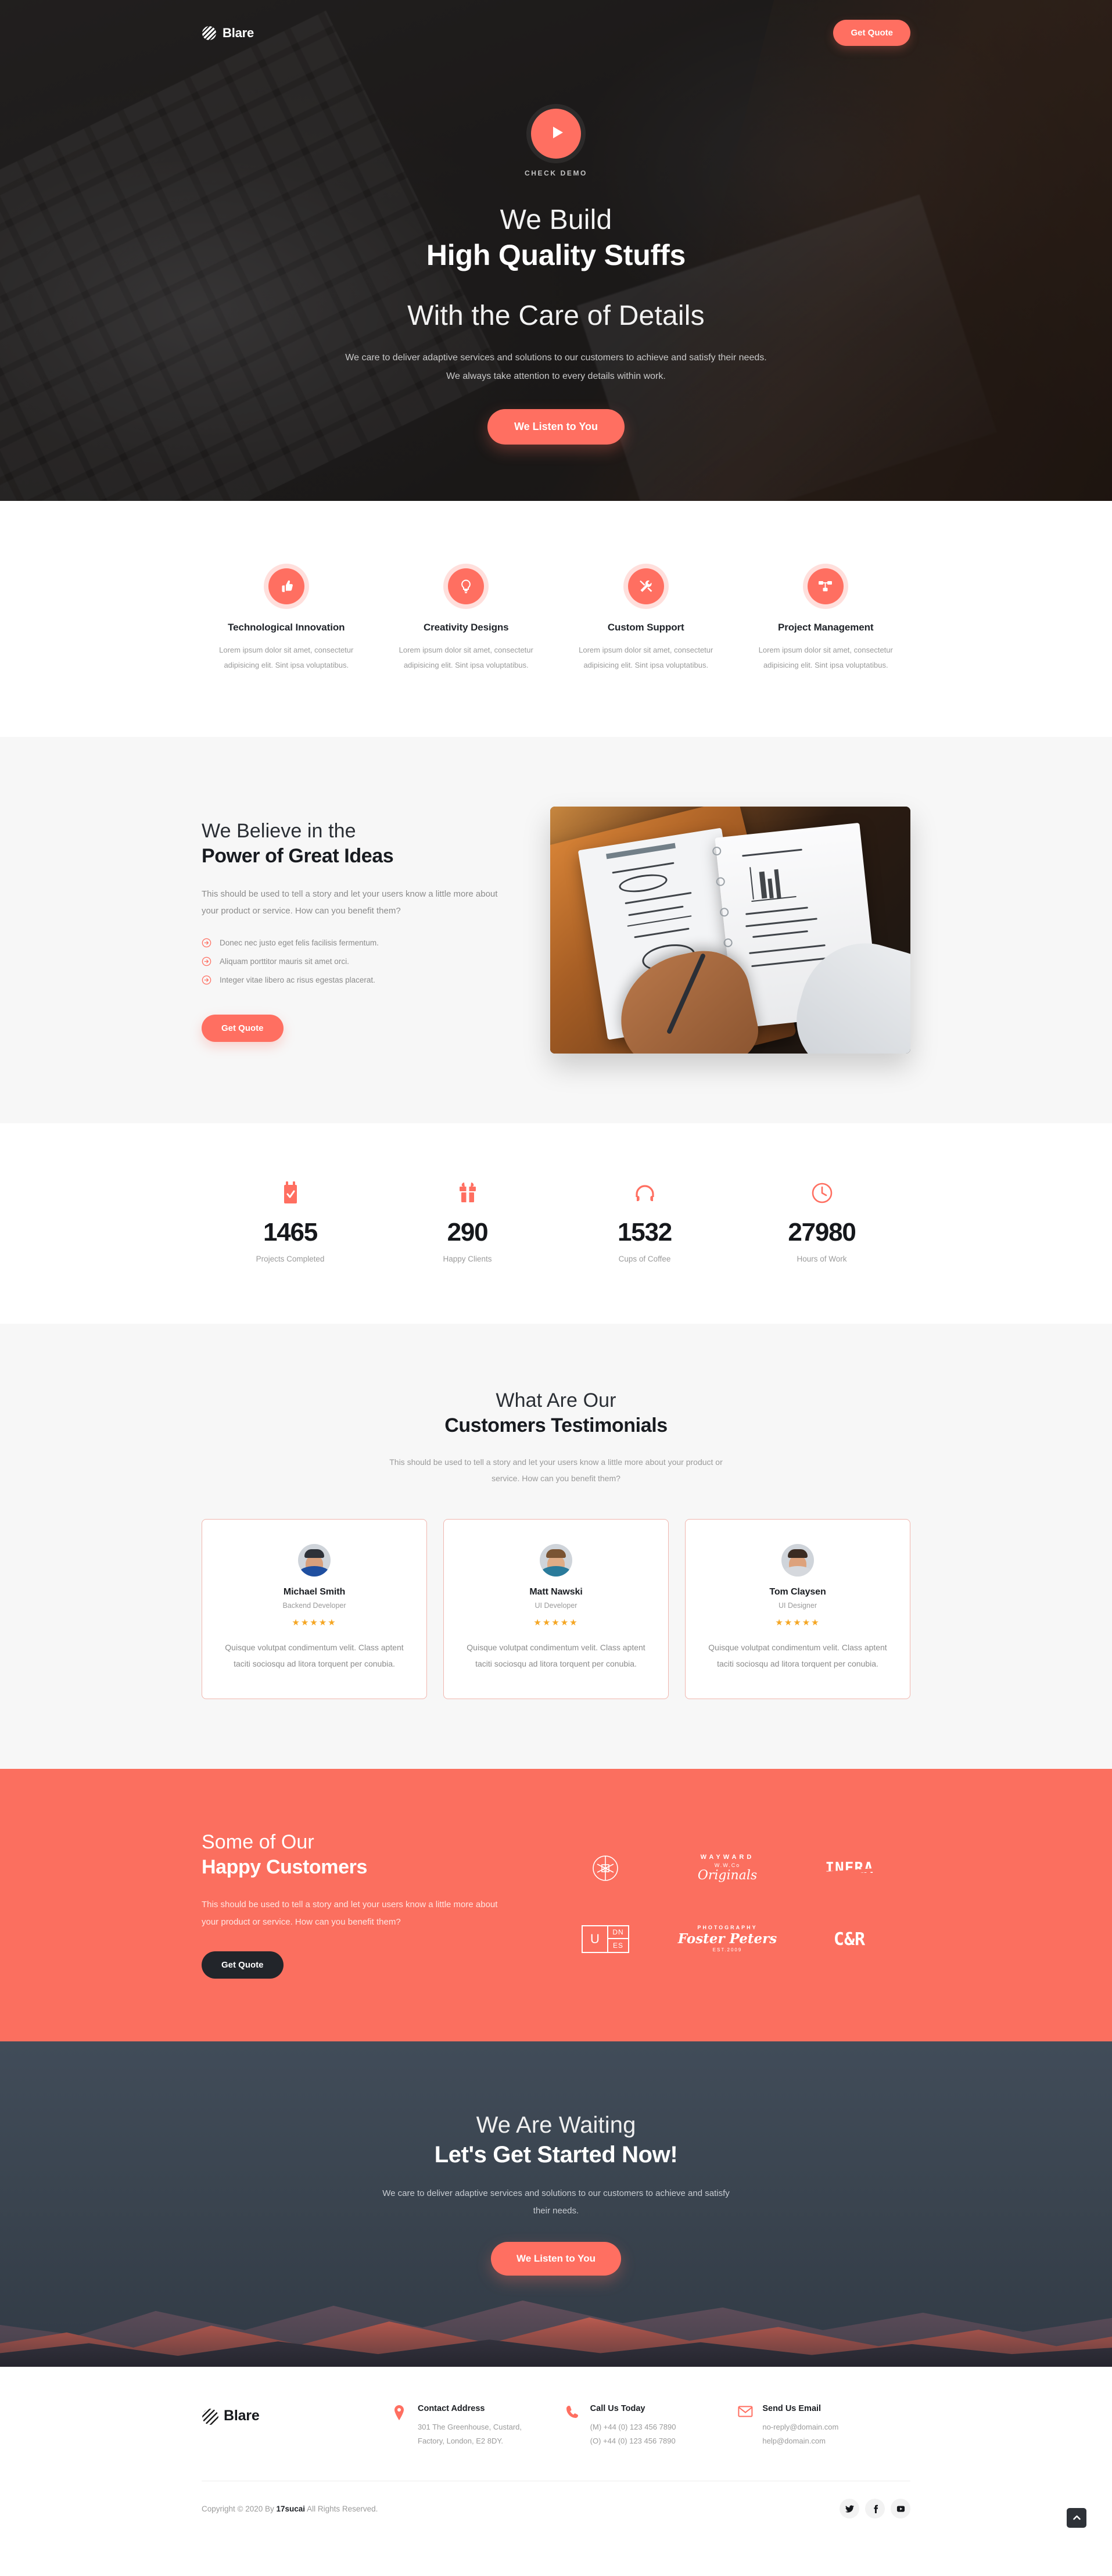 This screenshot has height=2576, width=1112. Describe the element at coordinates (555, 2259) in the screenshot. I see `cta-listen-button: We Listen to You` at that location.